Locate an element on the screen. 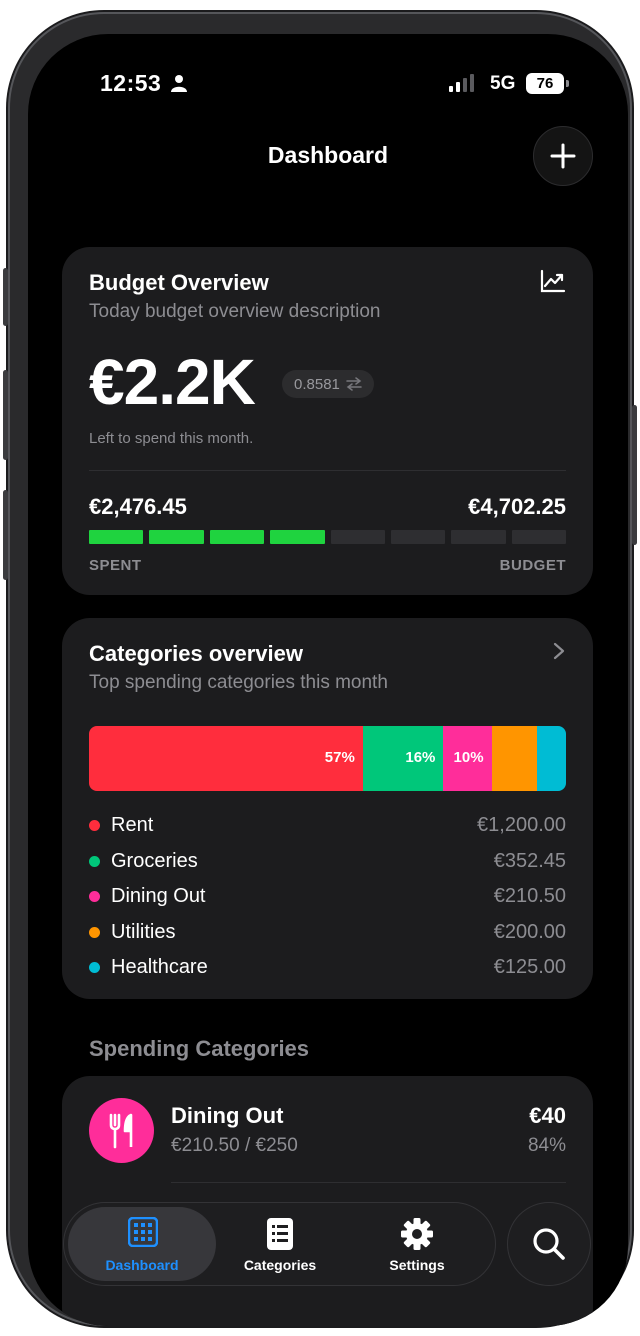  share-percent-label: 16% is located at coordinates (420, 757).